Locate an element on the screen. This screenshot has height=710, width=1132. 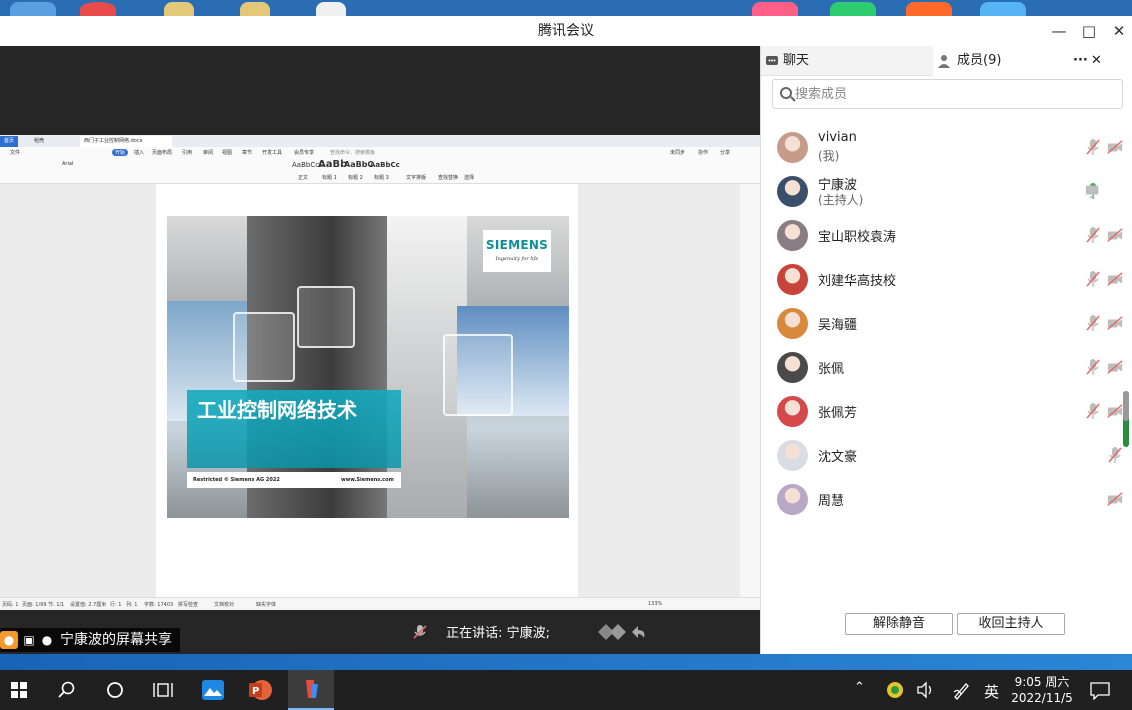
reclaim-host-button: 收回主持人 is located at coordinates (1011, 624).